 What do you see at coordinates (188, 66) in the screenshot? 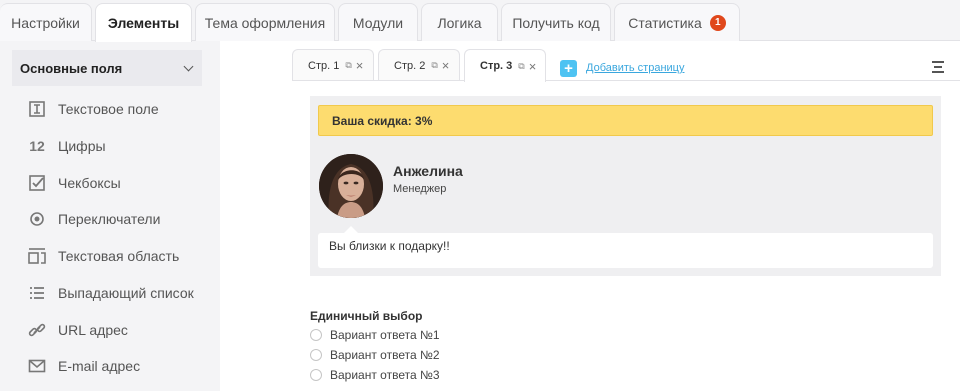
I see `chevron-down-icon` at bounding box center [188, 66].